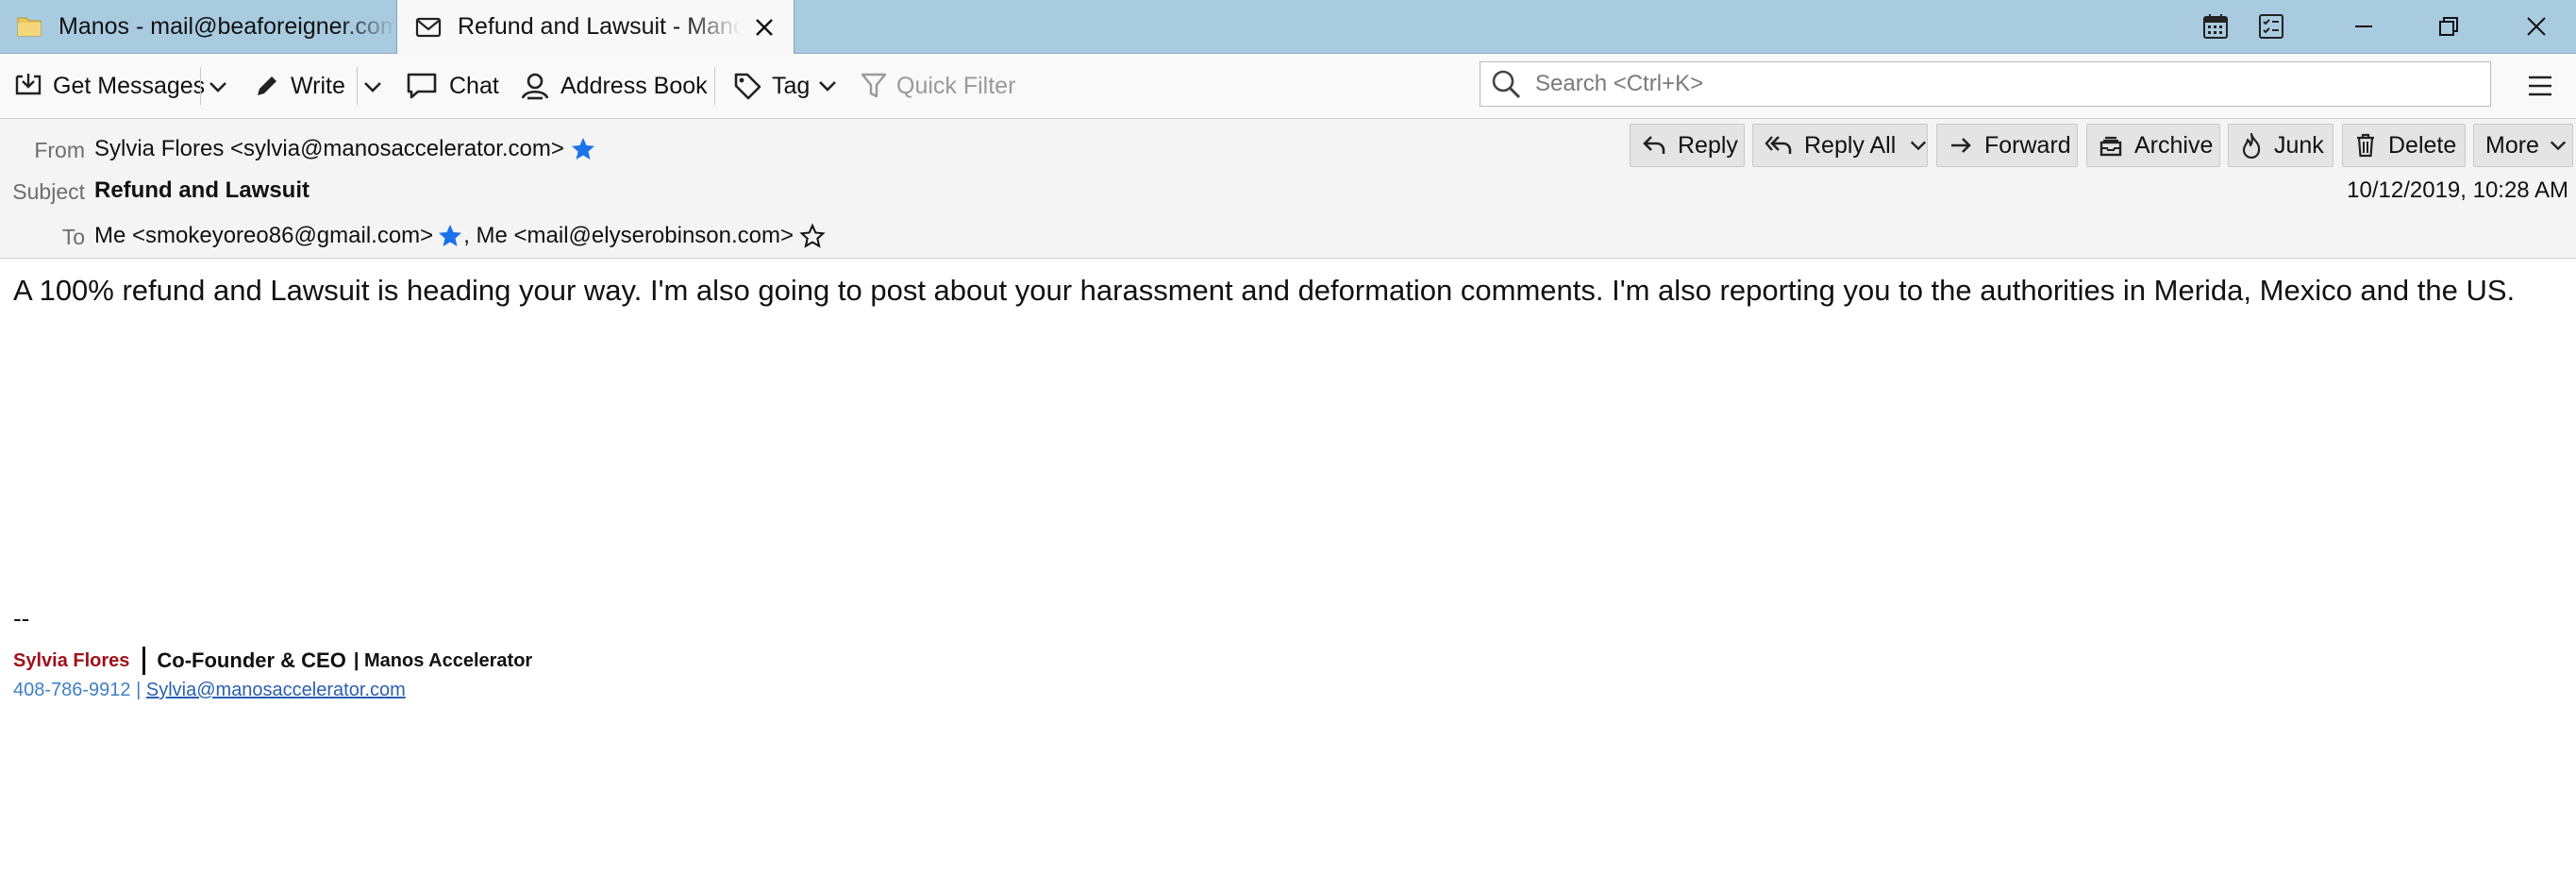  I want to click on minimize-icon, so click(2364, 26).